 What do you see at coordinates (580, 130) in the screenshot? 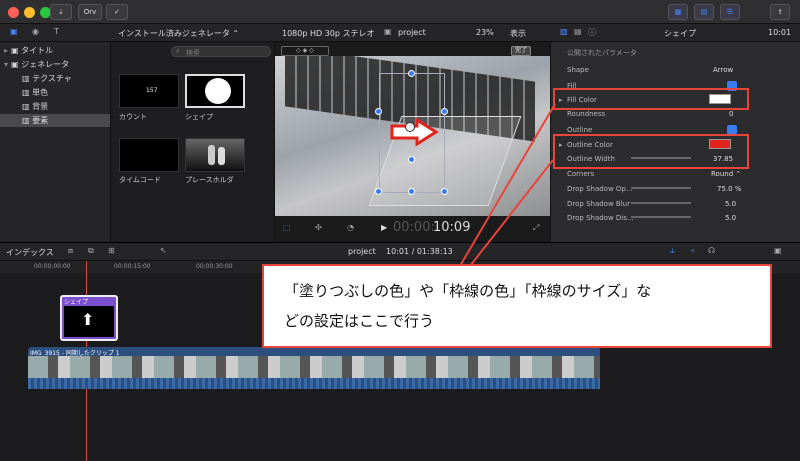
I see `param-label: Outline` at bounding box center [580, 130].